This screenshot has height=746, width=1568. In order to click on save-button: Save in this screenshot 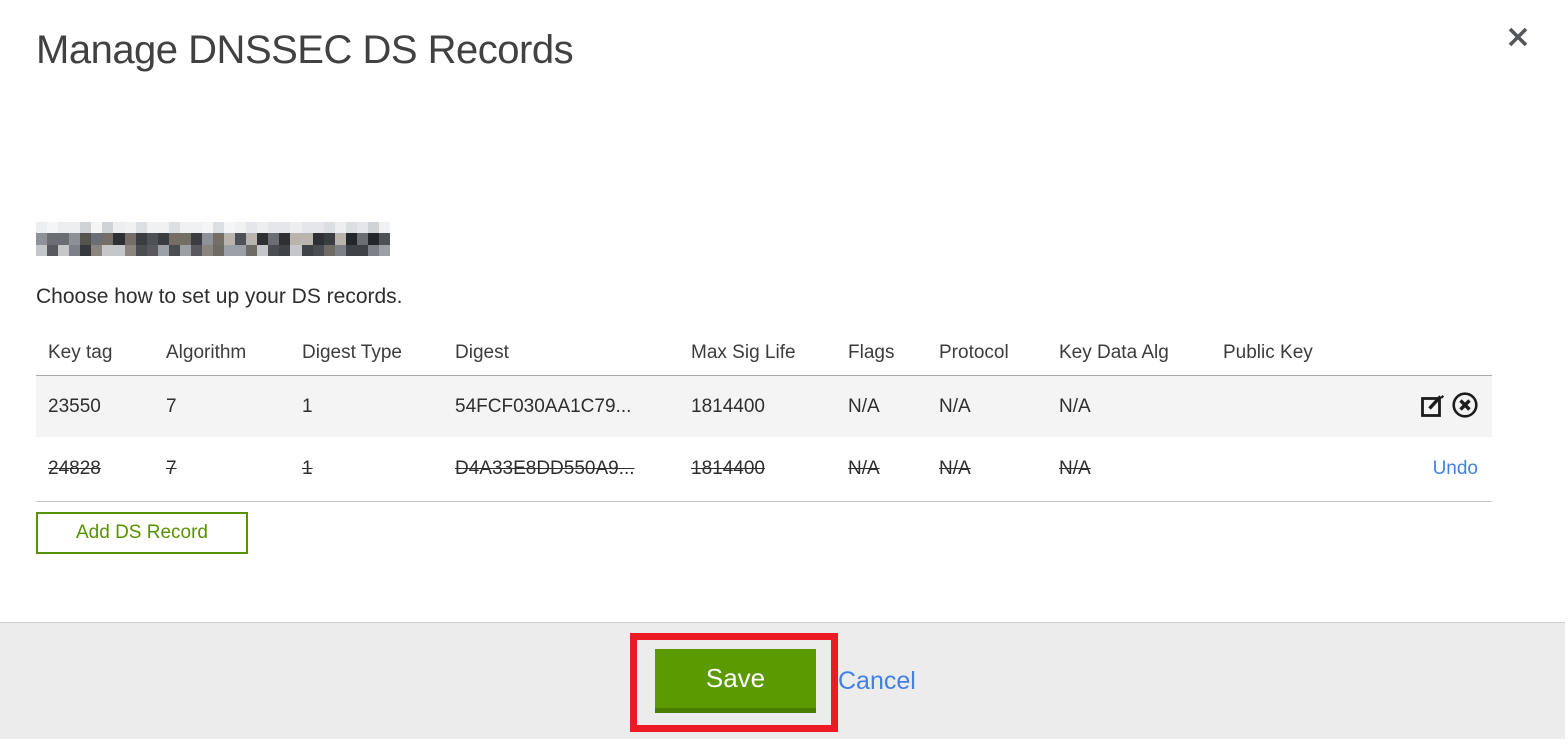, I will do `click(735, 681)`.